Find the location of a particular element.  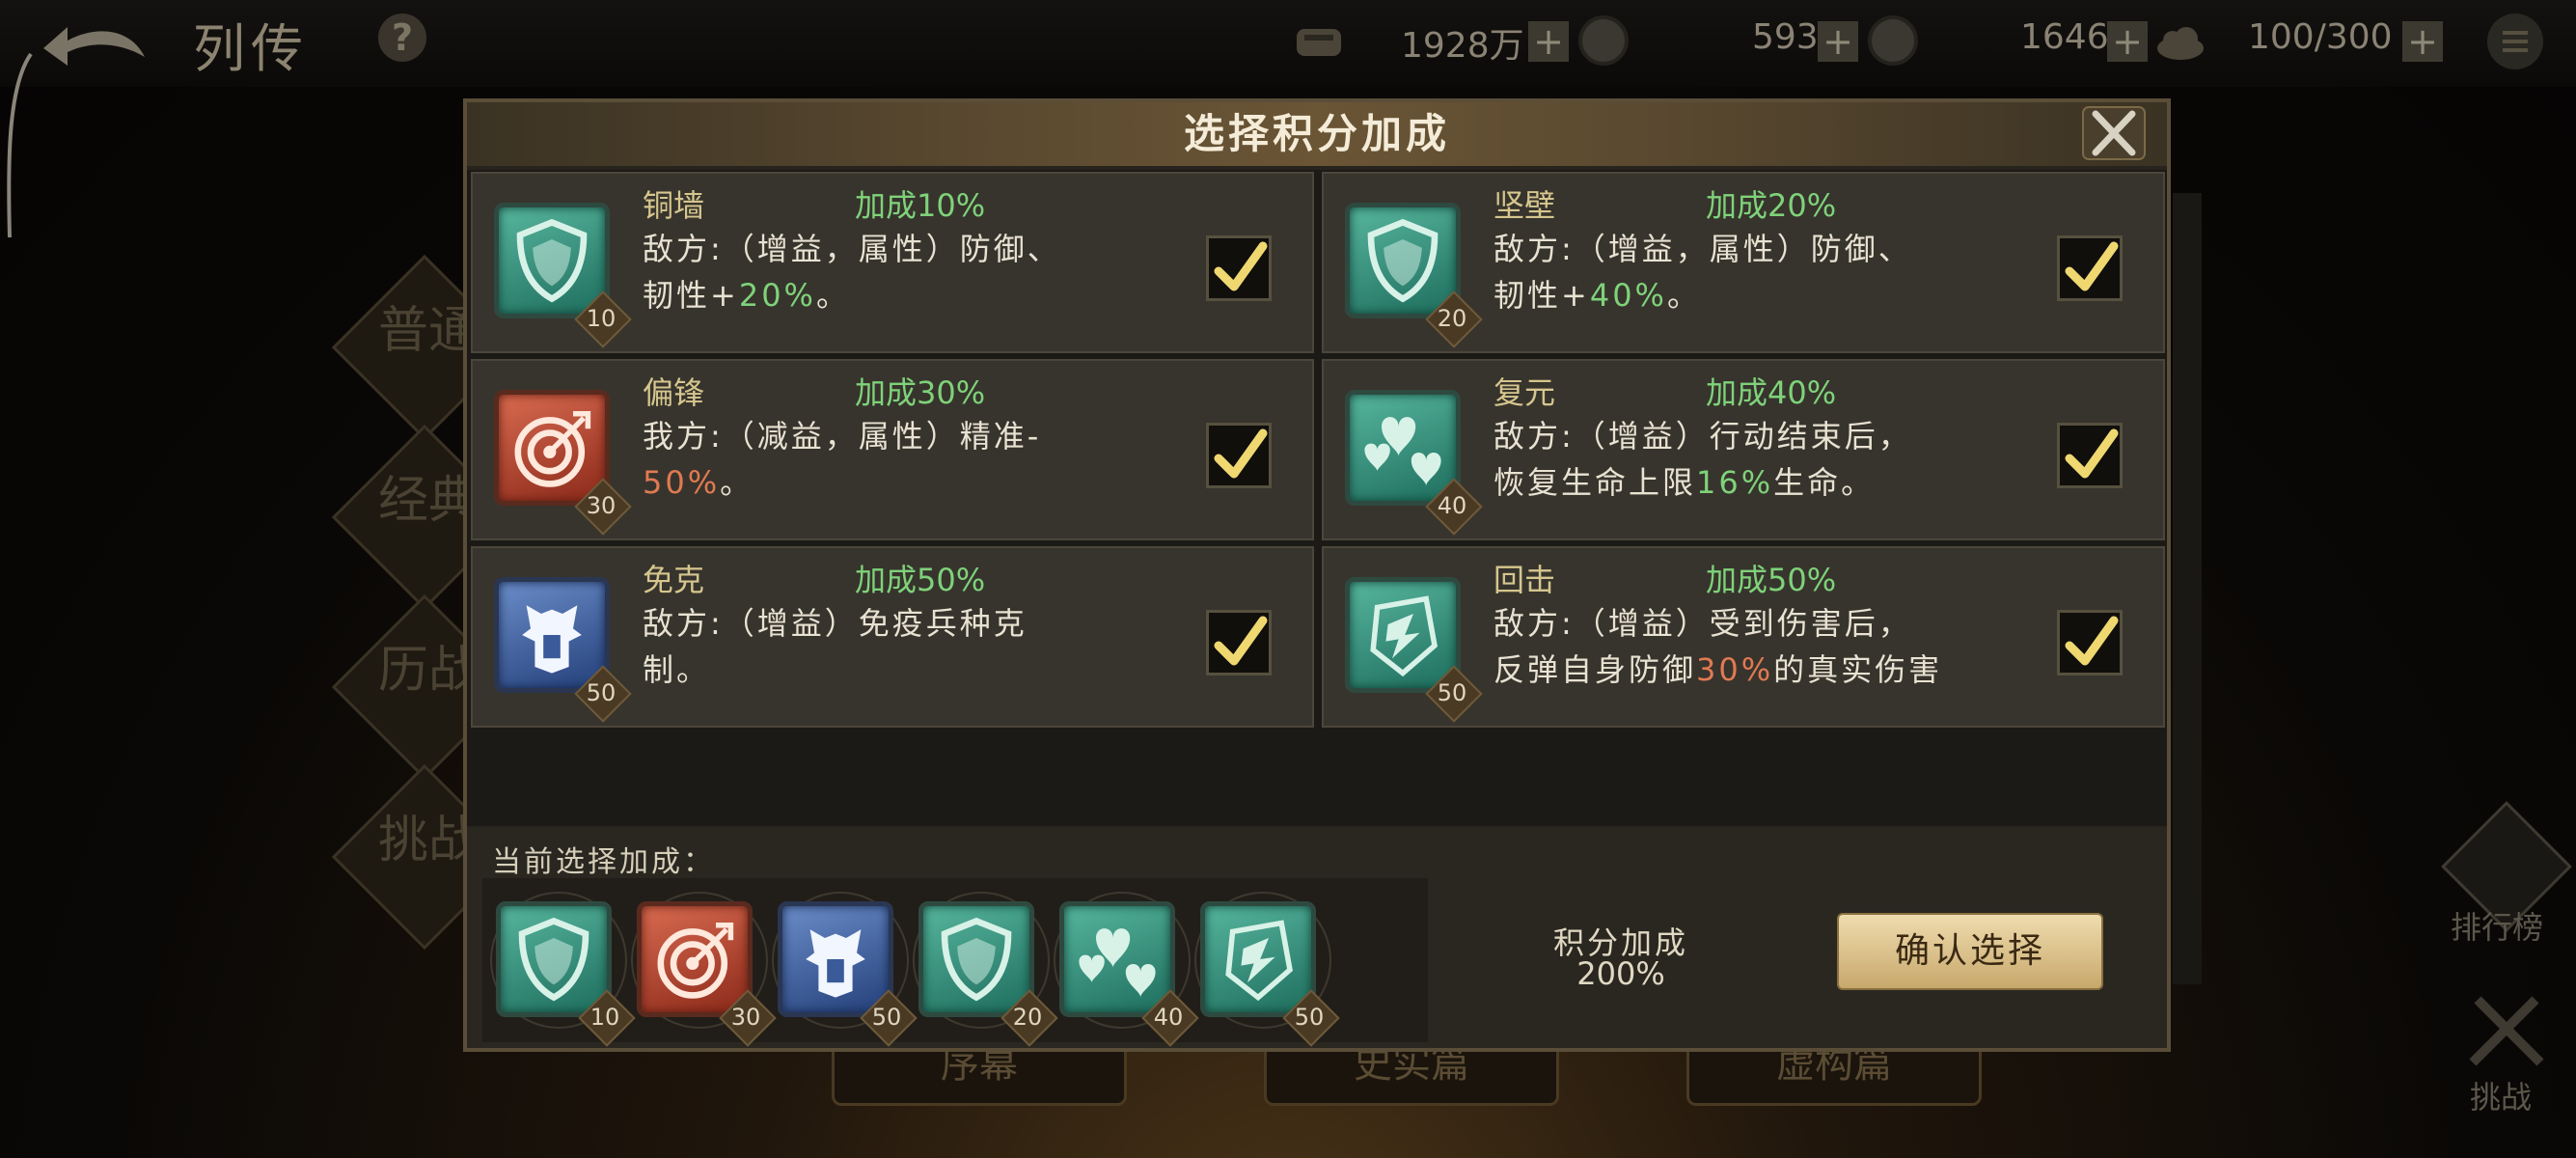

target-icon is located at coordinates (695, 959).